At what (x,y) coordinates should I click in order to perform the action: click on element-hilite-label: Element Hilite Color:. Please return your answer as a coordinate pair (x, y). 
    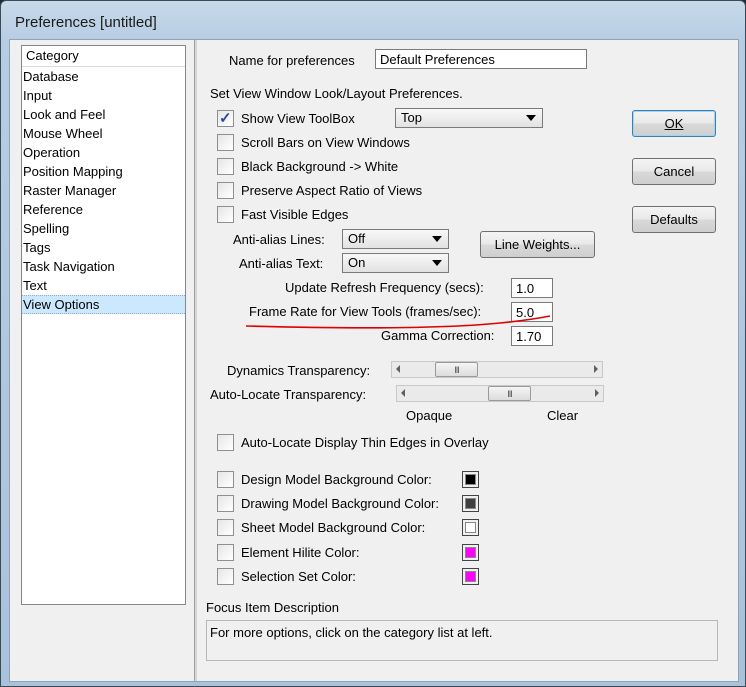
    Looking at the image, I should click on (300, 552).